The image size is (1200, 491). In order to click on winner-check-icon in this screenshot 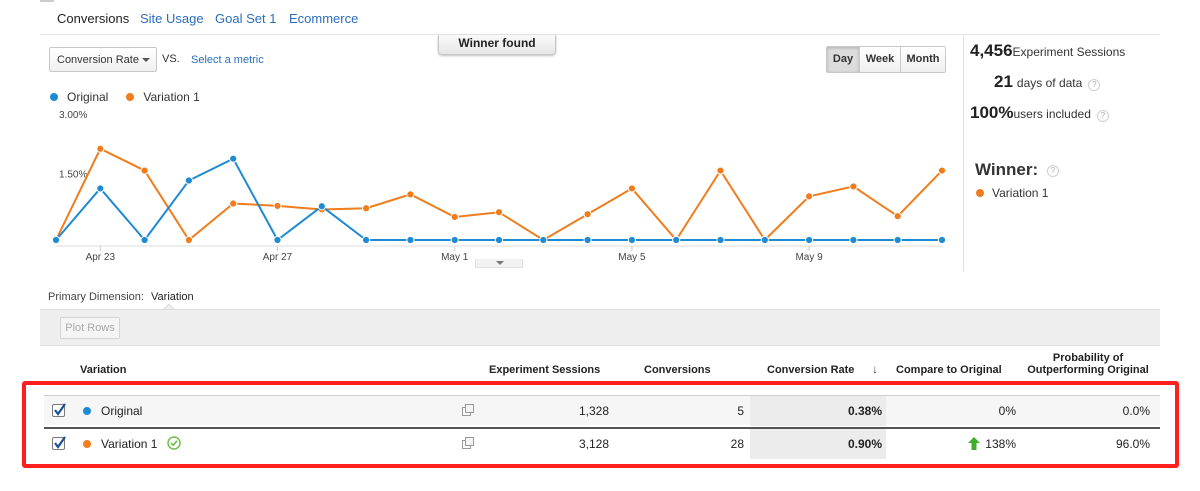, I will do `click(174, 443)`.